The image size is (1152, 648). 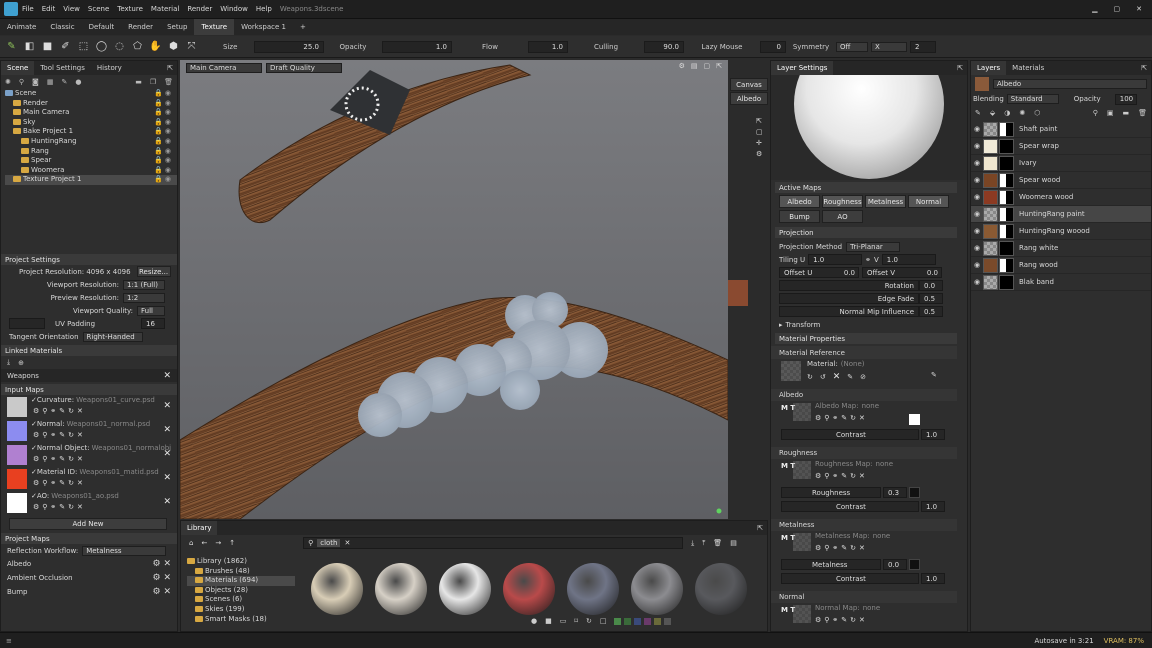 What do you see at coordinates (35, 82) in the screenshot?
I see `camera-icon: ◙` at bounding box center [35, 82].